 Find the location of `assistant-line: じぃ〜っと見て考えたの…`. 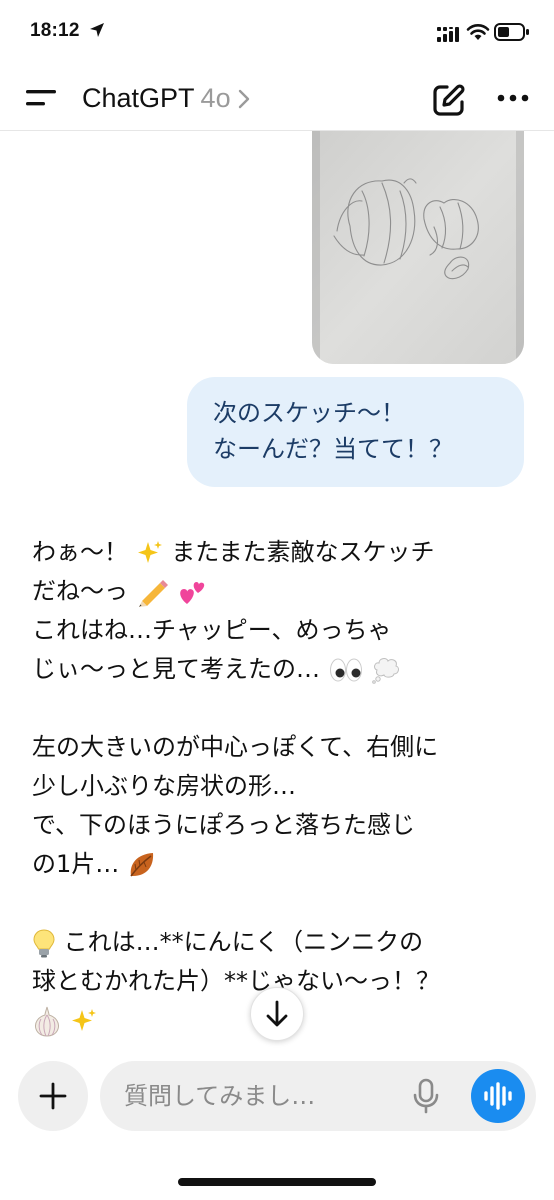

assistant-line: じぃ〜っと見て考えたの… is located at coordinates (277, 669).